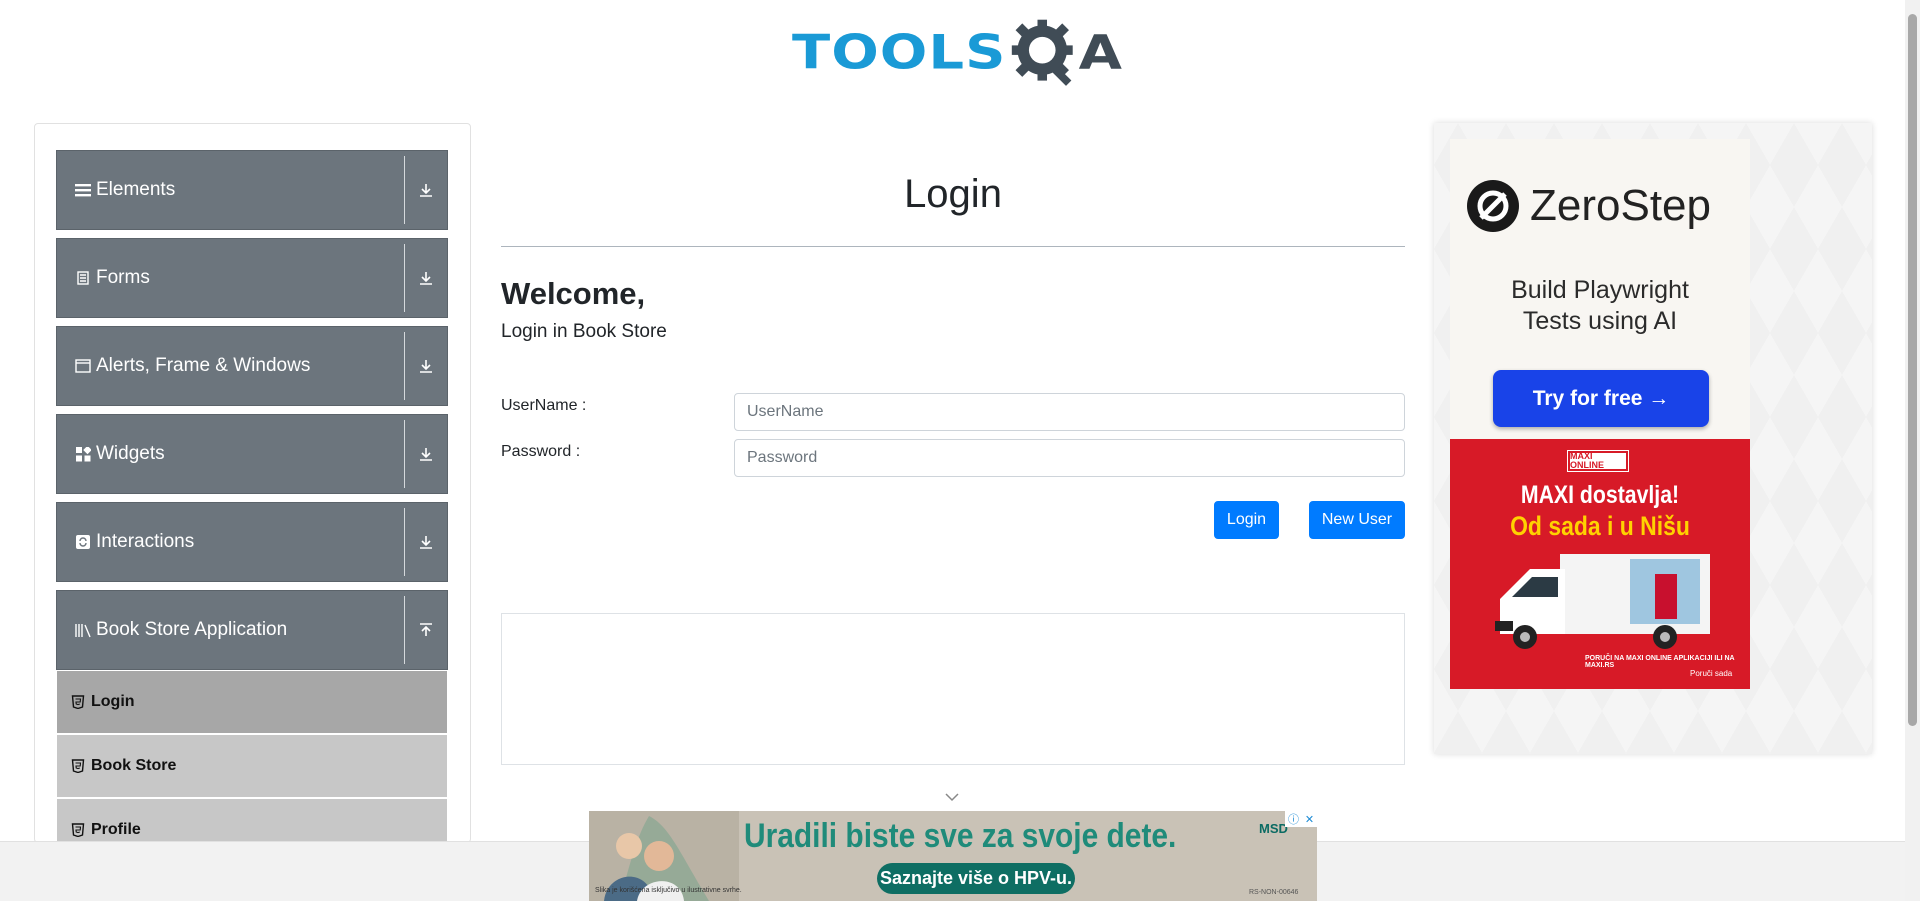  Describe the element at coordinates (1602, 601) in the screenshot. I see `delivery-truck-image` at that location.